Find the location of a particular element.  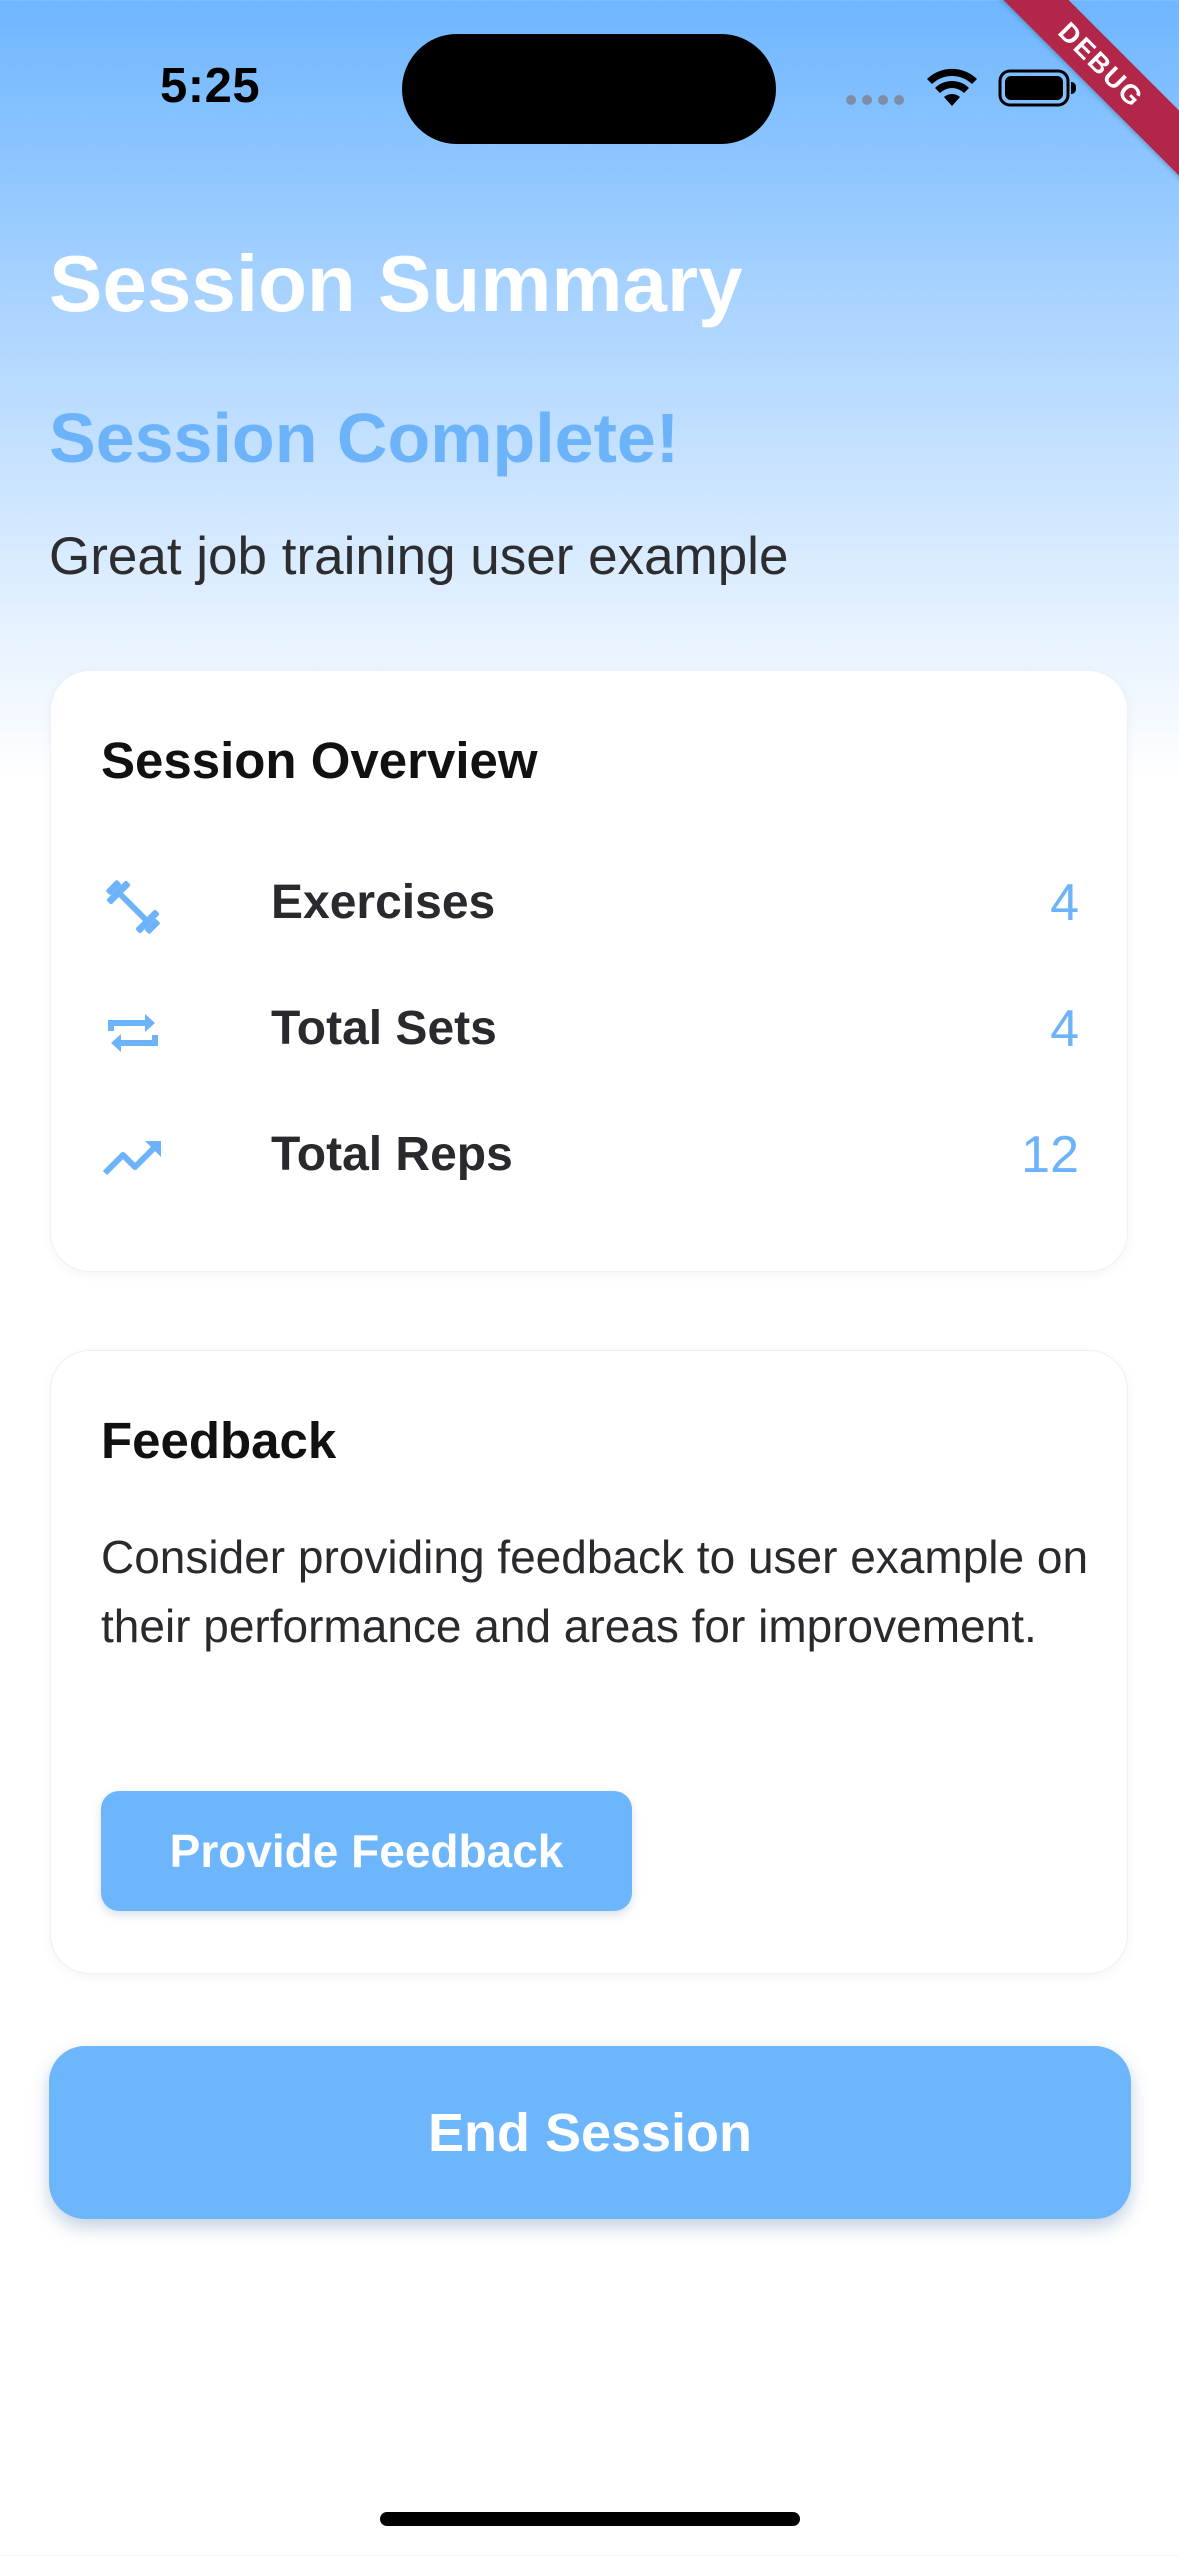

dumbbell-icon is located at coordinates (133, 907).